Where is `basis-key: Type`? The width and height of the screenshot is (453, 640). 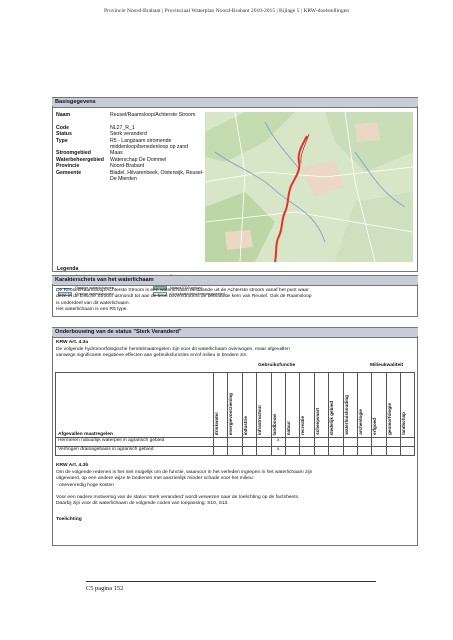 basis-key: Type is located at coordinates (62, 140).